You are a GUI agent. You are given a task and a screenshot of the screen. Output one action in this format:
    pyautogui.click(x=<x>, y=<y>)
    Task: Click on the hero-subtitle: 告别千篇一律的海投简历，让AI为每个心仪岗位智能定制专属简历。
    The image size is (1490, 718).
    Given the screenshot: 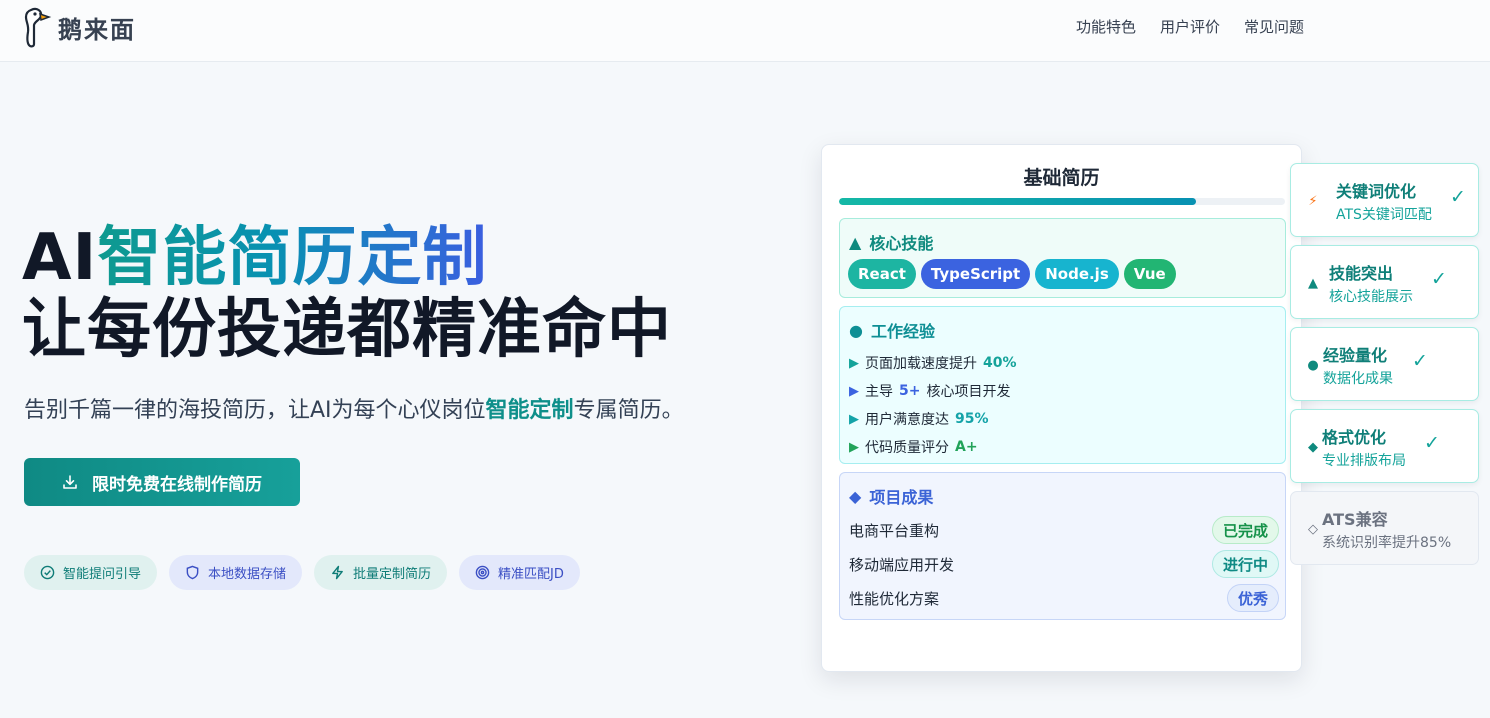 What is the action you would take?
    pyautogui.click(x=354, y=408)
    